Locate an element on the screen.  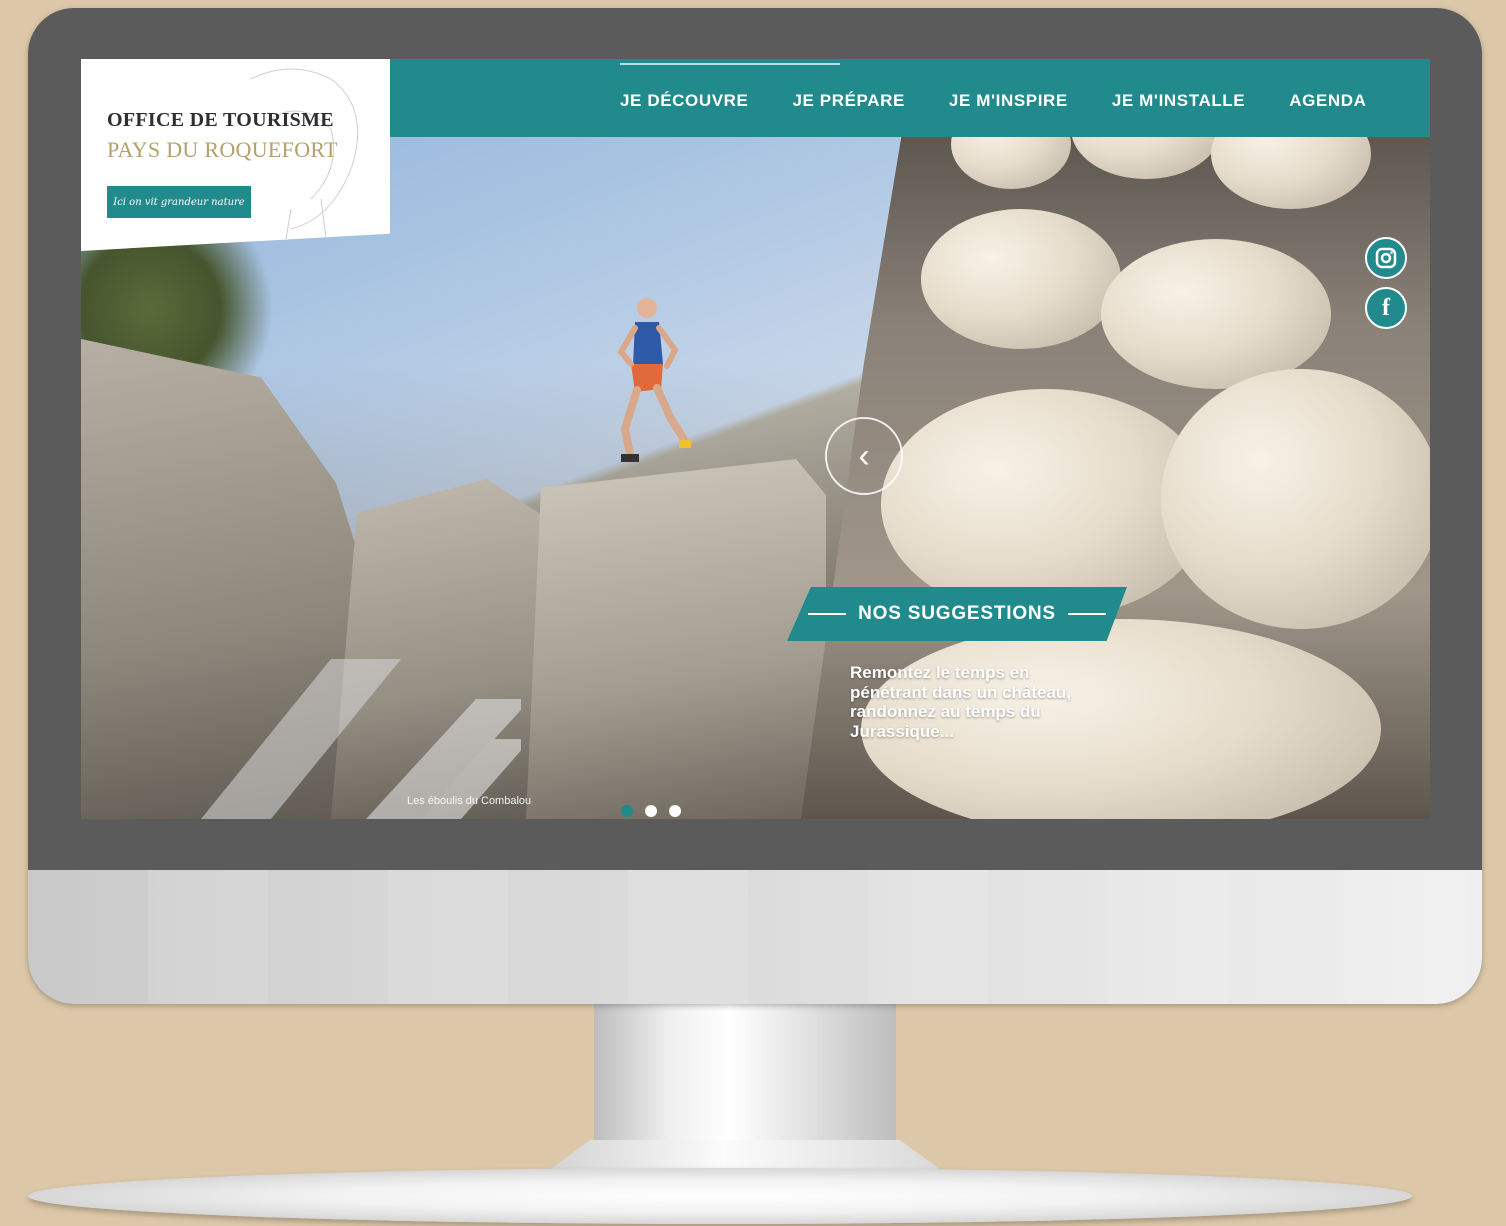
nav-item-agenda: AGENDA is located at coordinates (1327, 101).